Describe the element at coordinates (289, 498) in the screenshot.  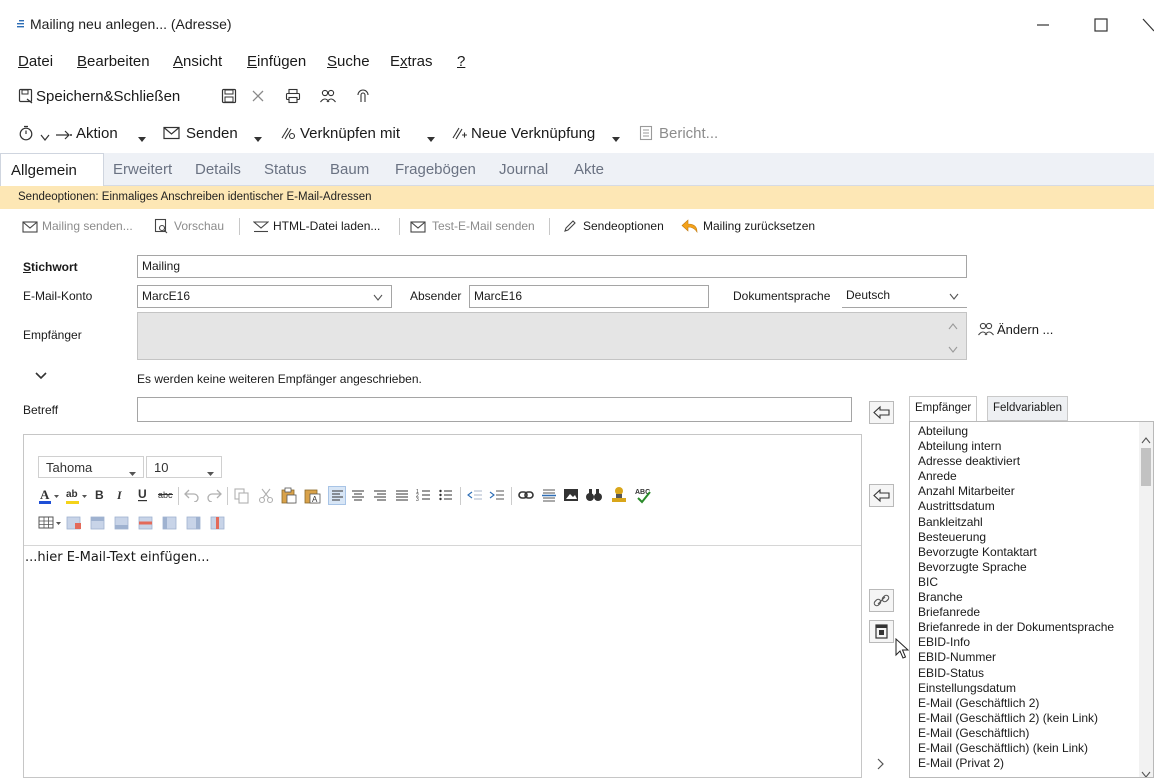
I see `paste-icon` at that location.